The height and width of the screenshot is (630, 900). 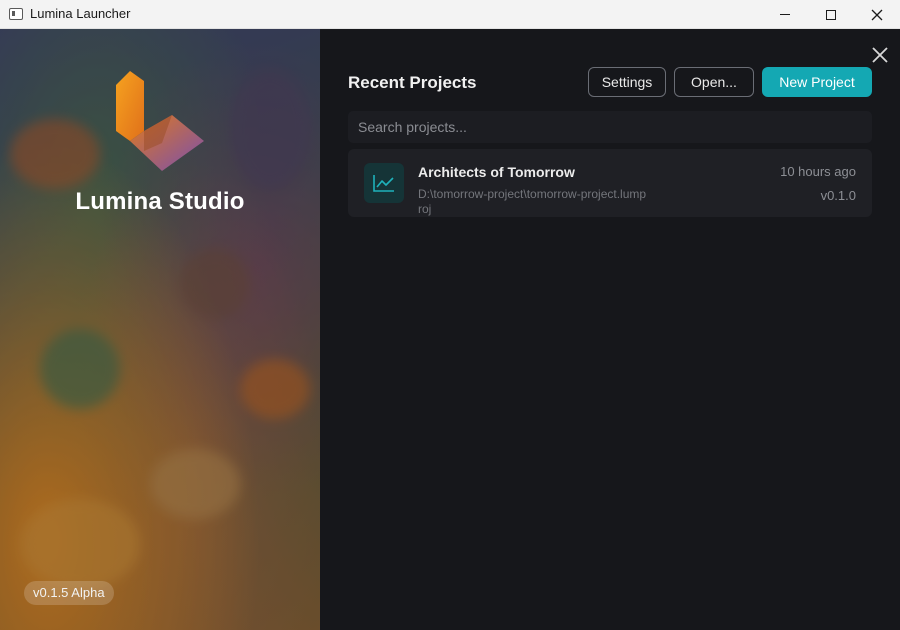 I want to click on chart-line-icon, so click(x=383, y=183).